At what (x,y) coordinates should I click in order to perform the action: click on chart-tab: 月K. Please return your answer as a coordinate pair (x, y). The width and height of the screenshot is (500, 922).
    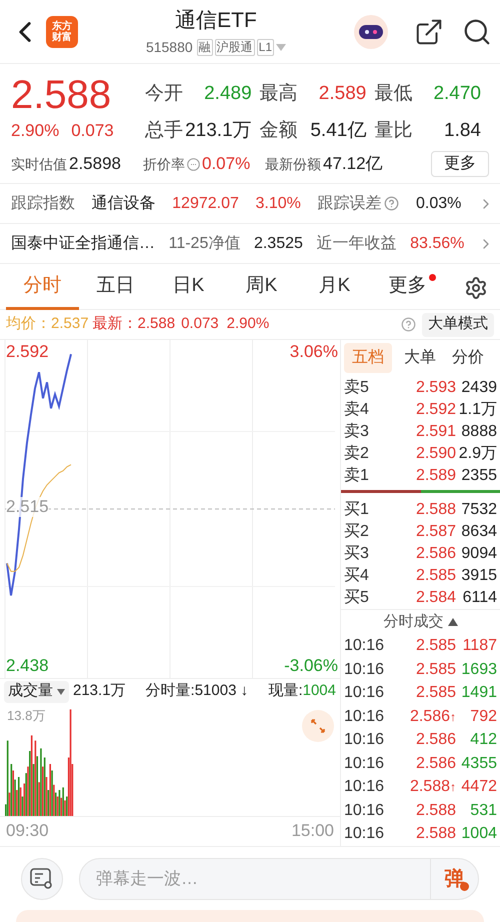
    Looking at the image, I should click on (334, 288).